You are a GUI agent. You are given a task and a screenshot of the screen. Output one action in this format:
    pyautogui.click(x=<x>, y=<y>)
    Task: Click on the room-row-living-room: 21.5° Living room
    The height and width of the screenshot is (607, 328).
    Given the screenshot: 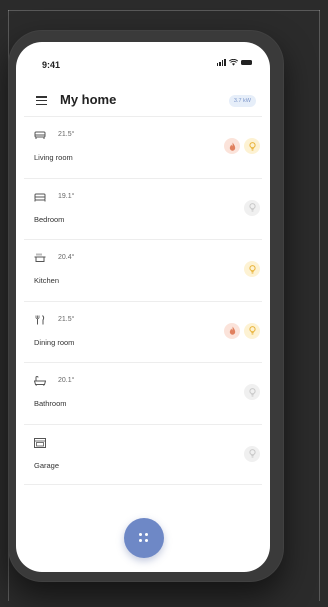 What is the action you would take?
    pyautogui.click(x=143, y=147)
    